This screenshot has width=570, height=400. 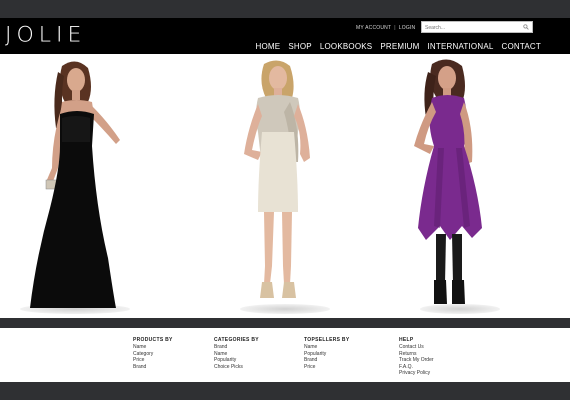 What do you see at coordinates (285, 323) in the screenshot?
I see `footer-divider-band` at bounding box center [285, 323].